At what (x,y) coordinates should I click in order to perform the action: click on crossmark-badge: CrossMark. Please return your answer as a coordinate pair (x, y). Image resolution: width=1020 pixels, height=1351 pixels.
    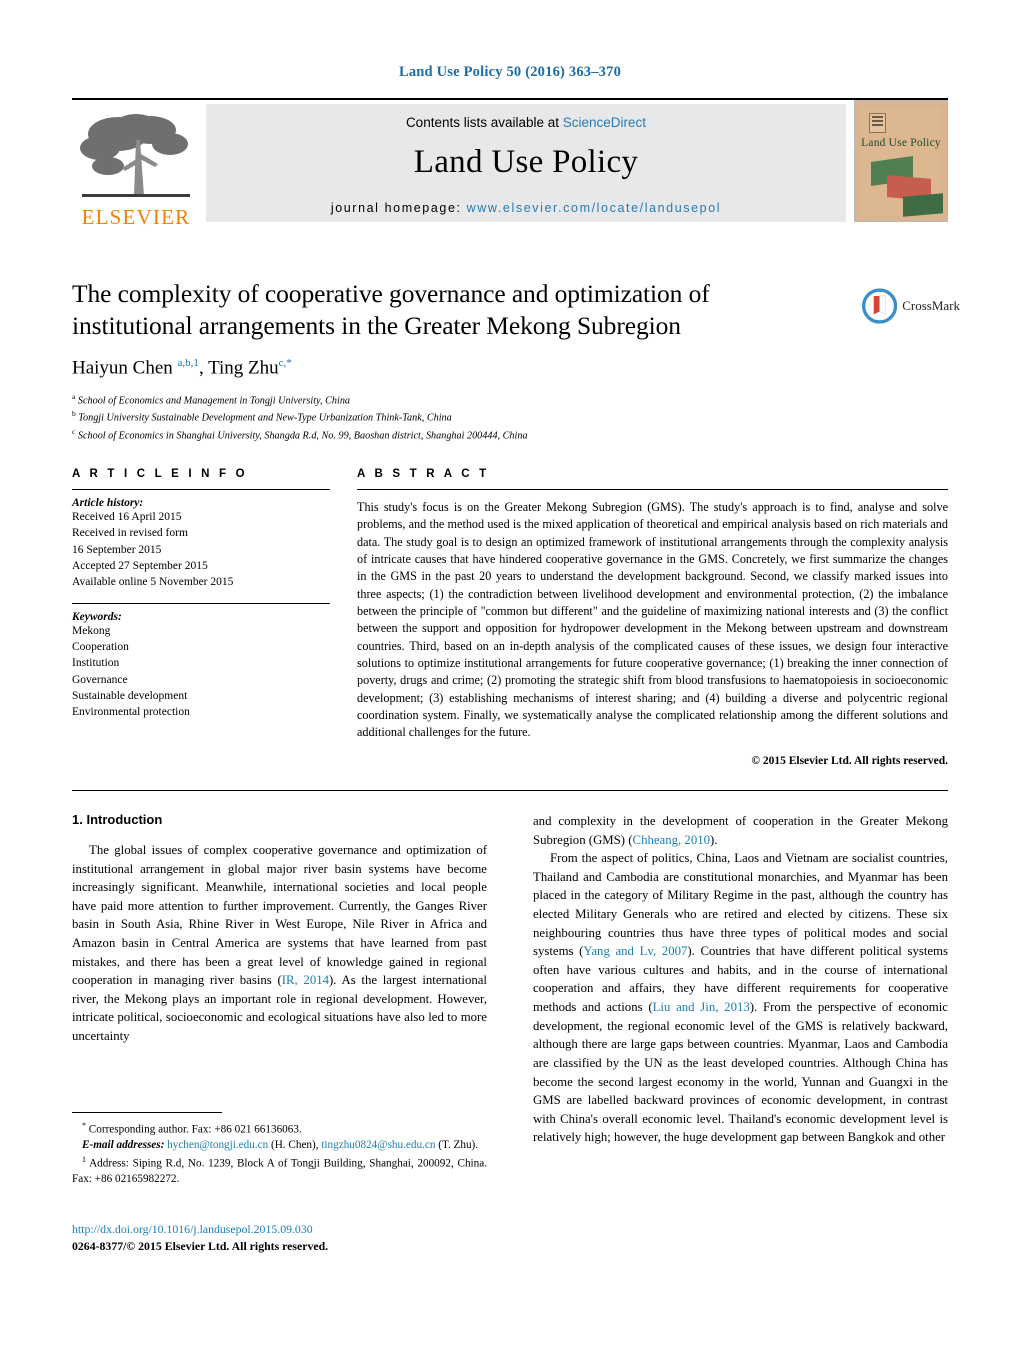
    Looking at the image, I should click on (911, 306).